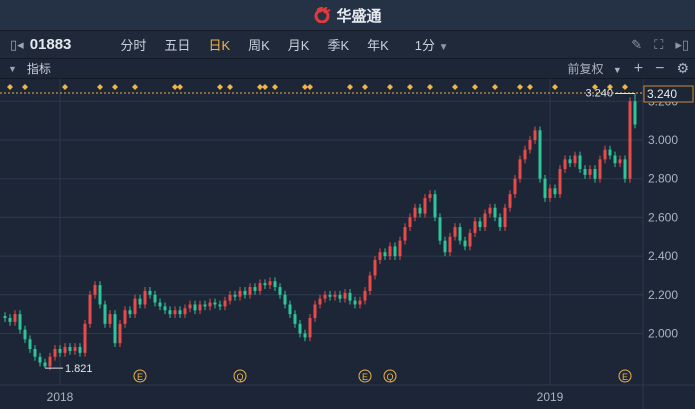 The width and height of the screenshot is (695, 409). I want to click on x-tick-label: 2018, so click(60, 397).